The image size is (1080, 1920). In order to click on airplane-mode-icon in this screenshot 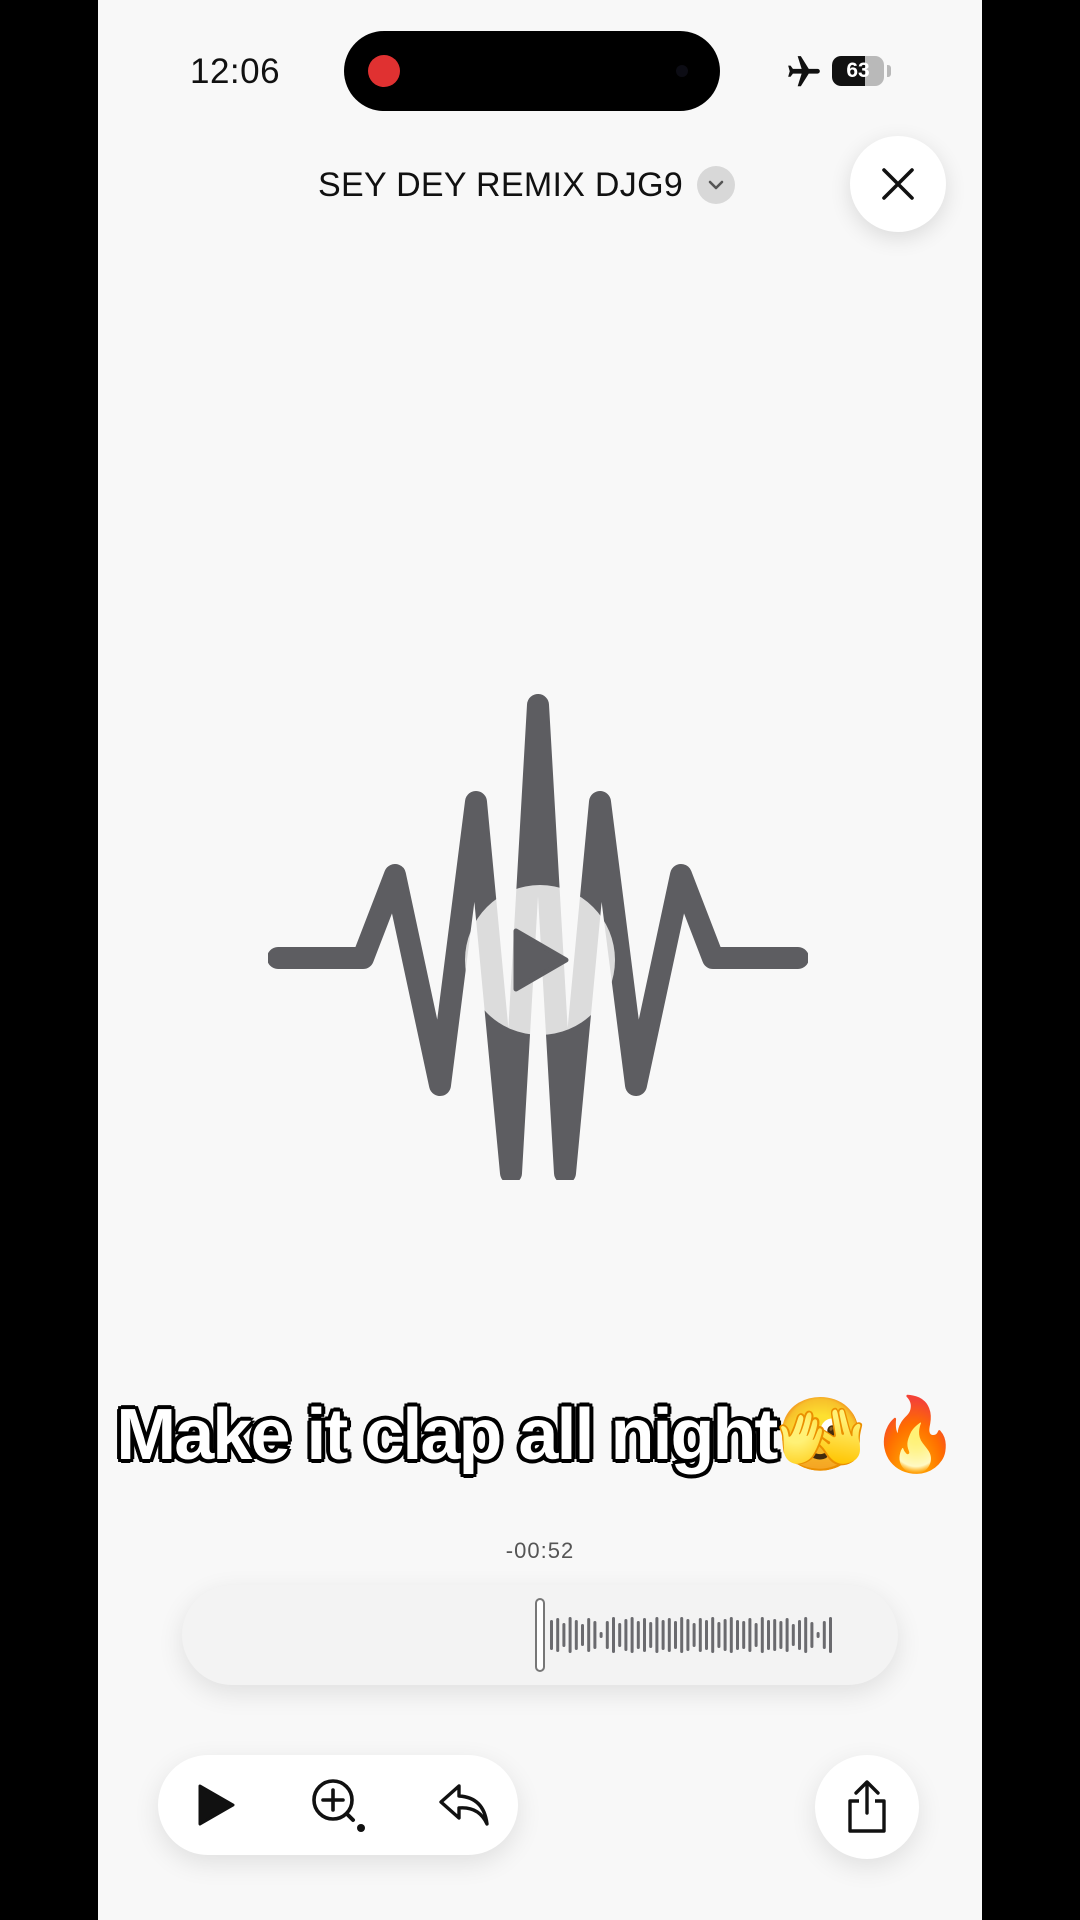, I will do `click(804, 71)`.